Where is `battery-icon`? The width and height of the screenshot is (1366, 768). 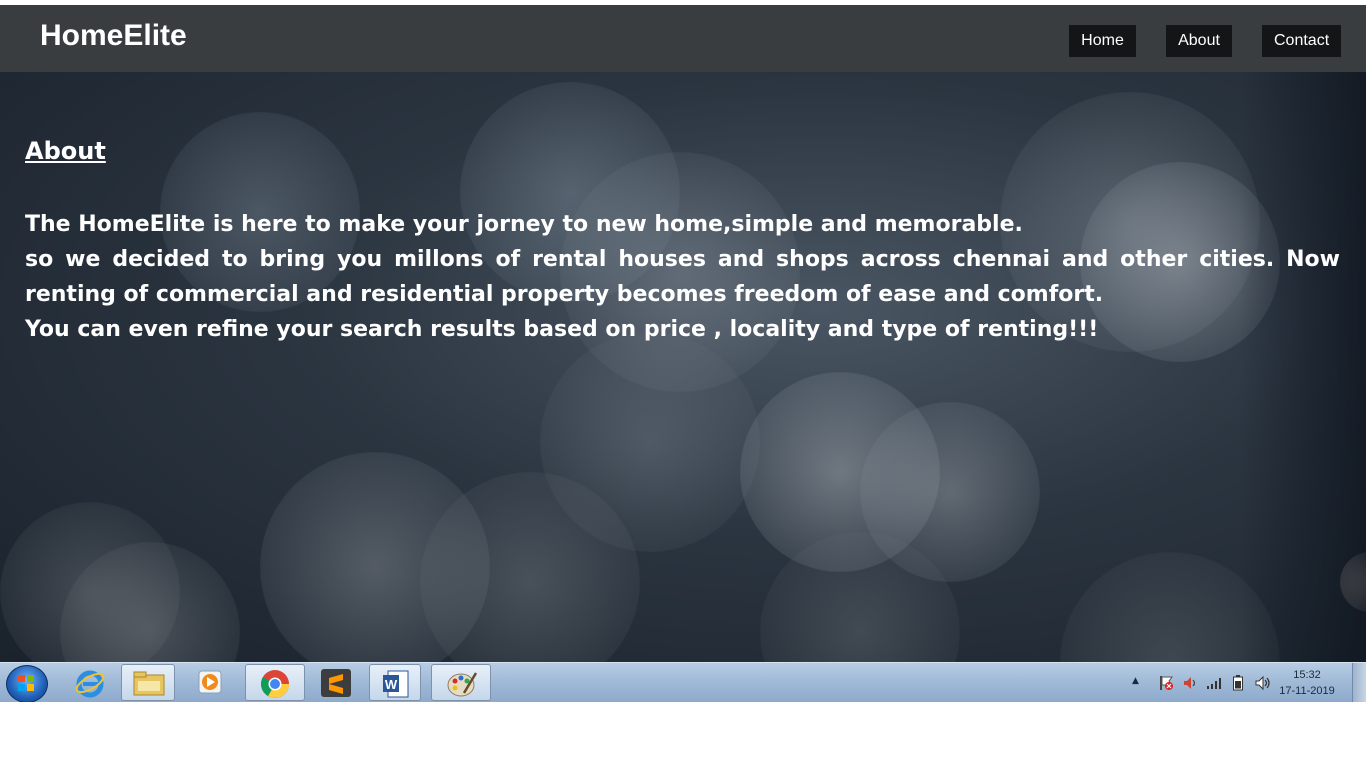 battery-icon is located at coordinates (1238, 683).